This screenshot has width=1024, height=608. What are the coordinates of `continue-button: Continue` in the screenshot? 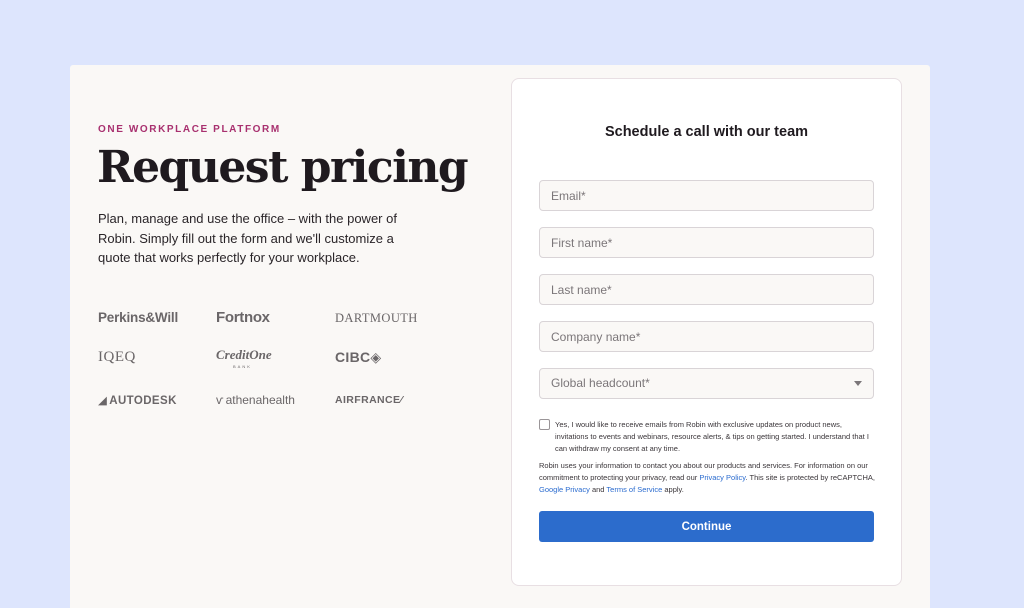 It's located at (706, 526).